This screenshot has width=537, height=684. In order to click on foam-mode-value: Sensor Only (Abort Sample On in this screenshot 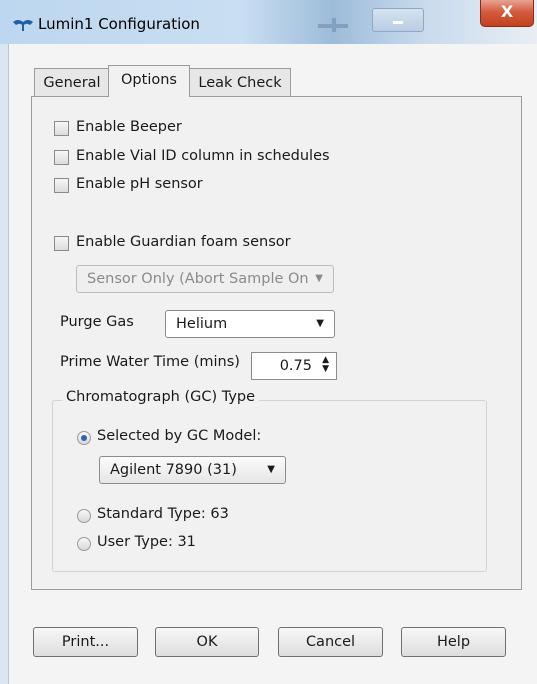, I will do `click(198, 279)`.